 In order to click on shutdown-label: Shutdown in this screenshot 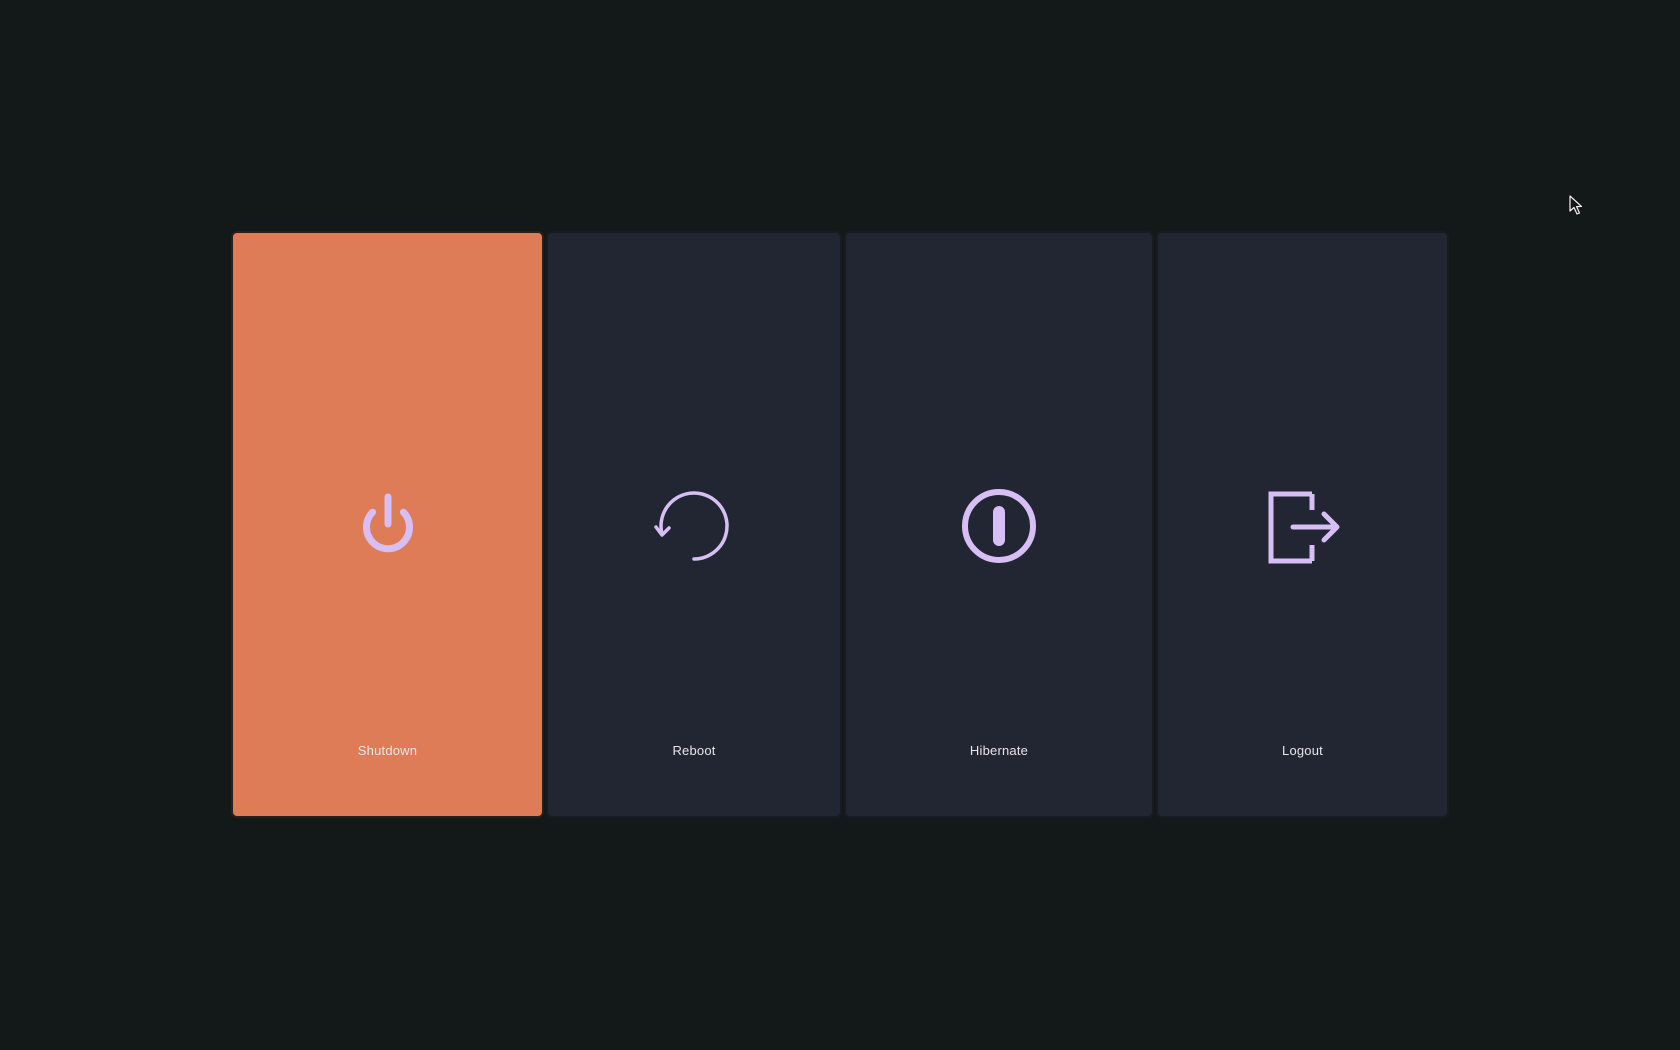, I will do `click(387, 750)`.